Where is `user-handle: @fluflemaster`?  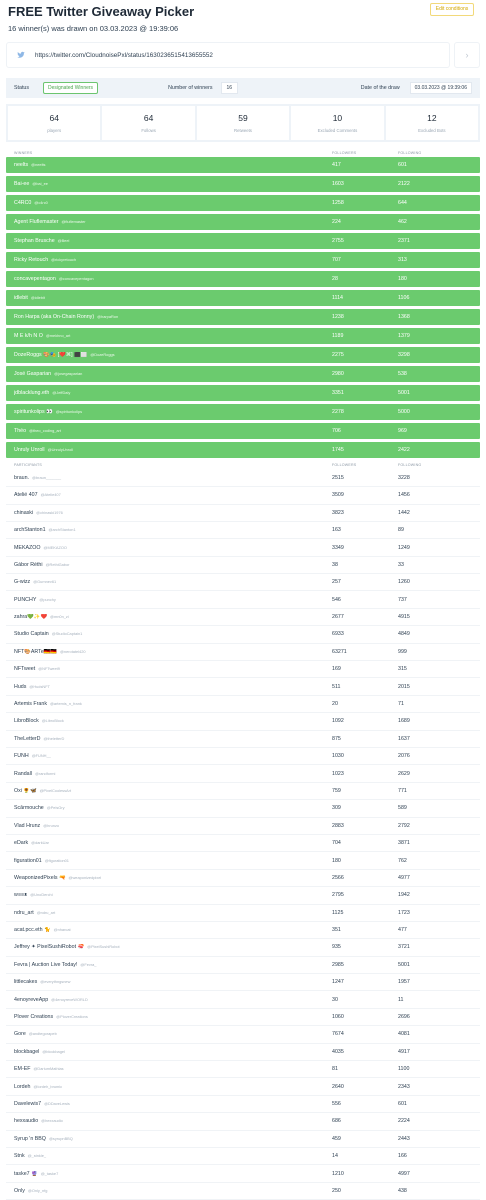
user-handle: @fluflemaster is located at coordinates (73, 221).